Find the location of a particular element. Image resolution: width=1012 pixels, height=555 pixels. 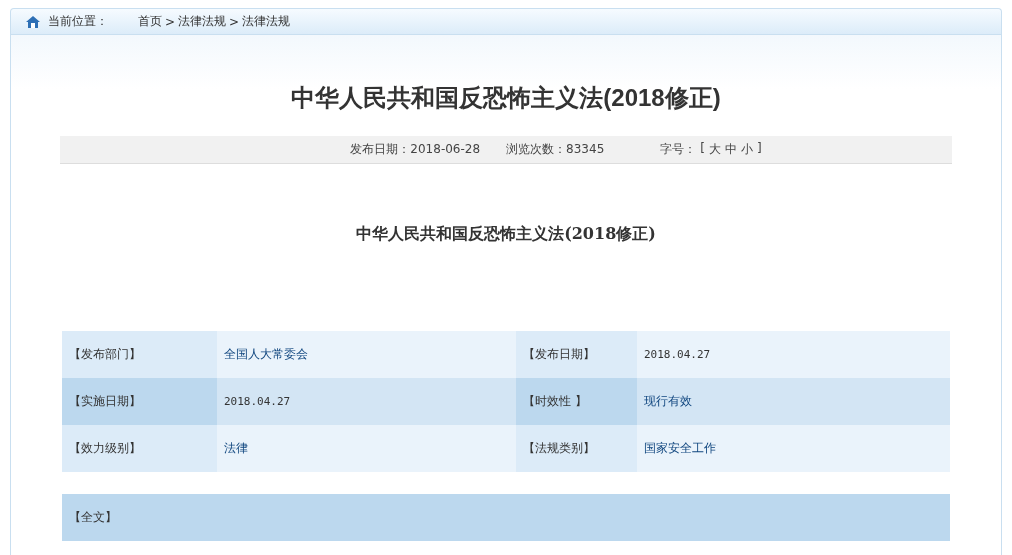

font-size-option: 中 is located at coordinates (730, 149).